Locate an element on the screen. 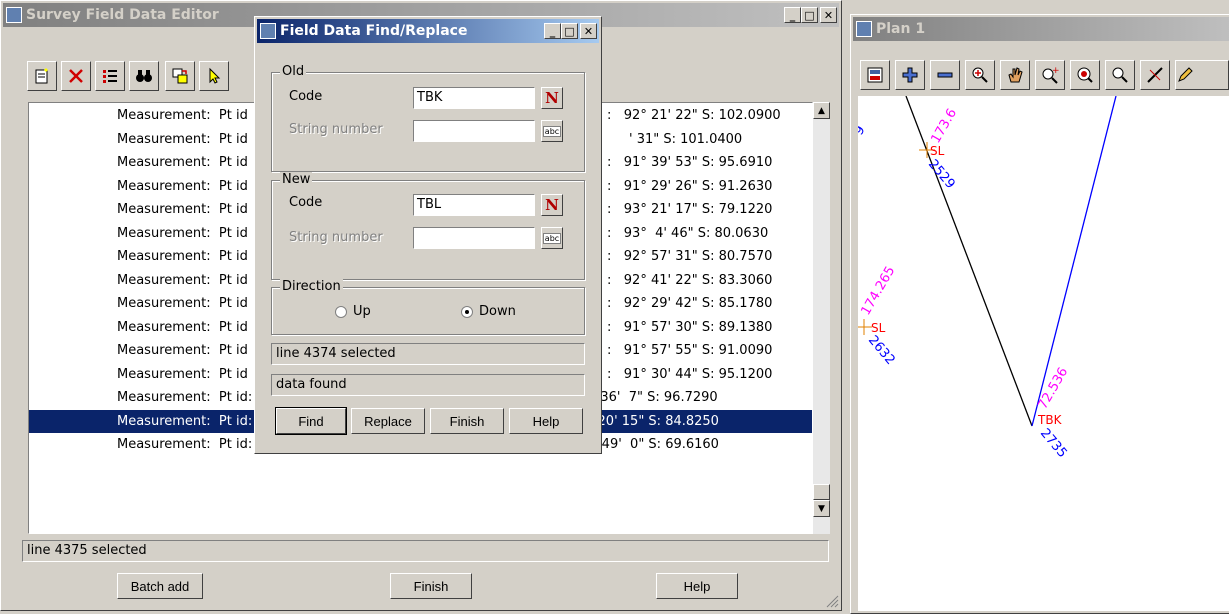  row-tail-text: : 93° 21' 17" S: 79.1220 is located at coordinates (690, 209).